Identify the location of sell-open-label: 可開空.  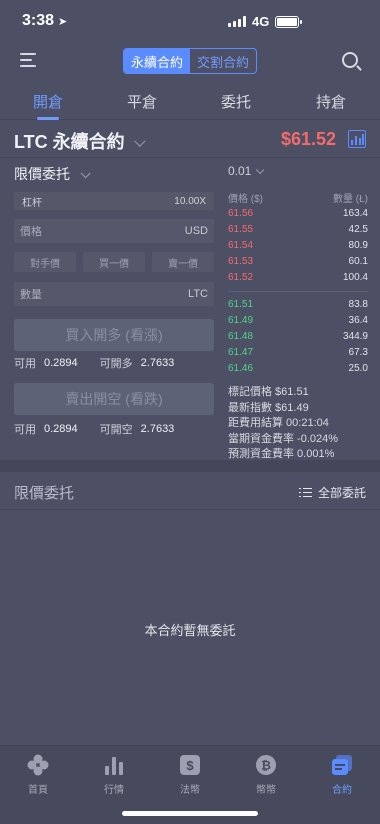
(116, 430).